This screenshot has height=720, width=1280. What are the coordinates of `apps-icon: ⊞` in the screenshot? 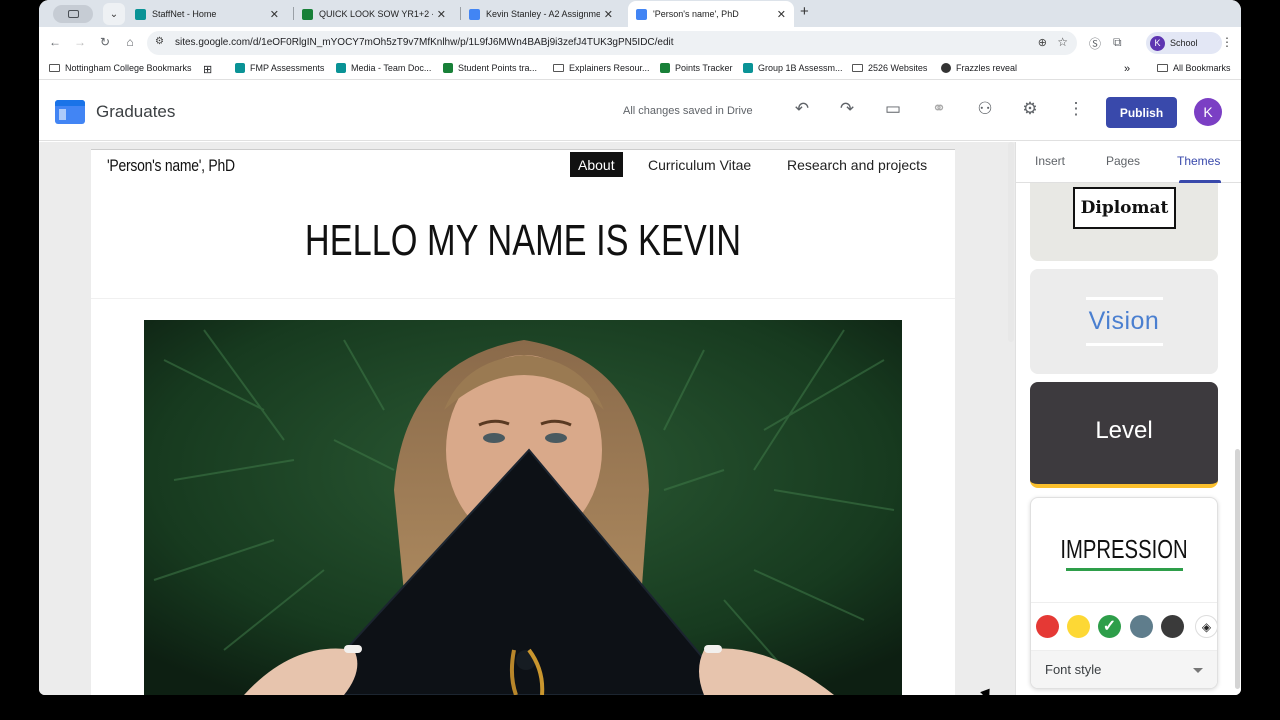 It's located at (207, 69).